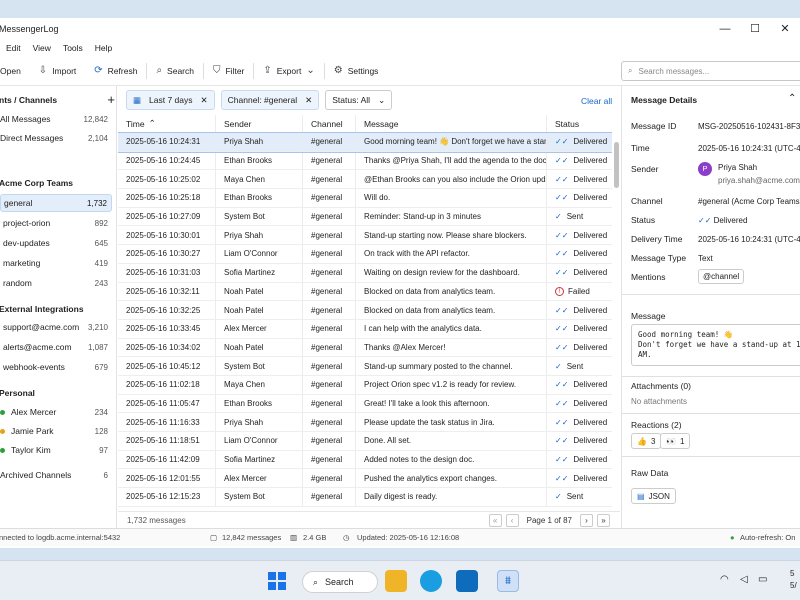 This screenshot has height=600, width=800. I want to click on sidebar-item-project-orion: project-orion 892, so click(56, 223).